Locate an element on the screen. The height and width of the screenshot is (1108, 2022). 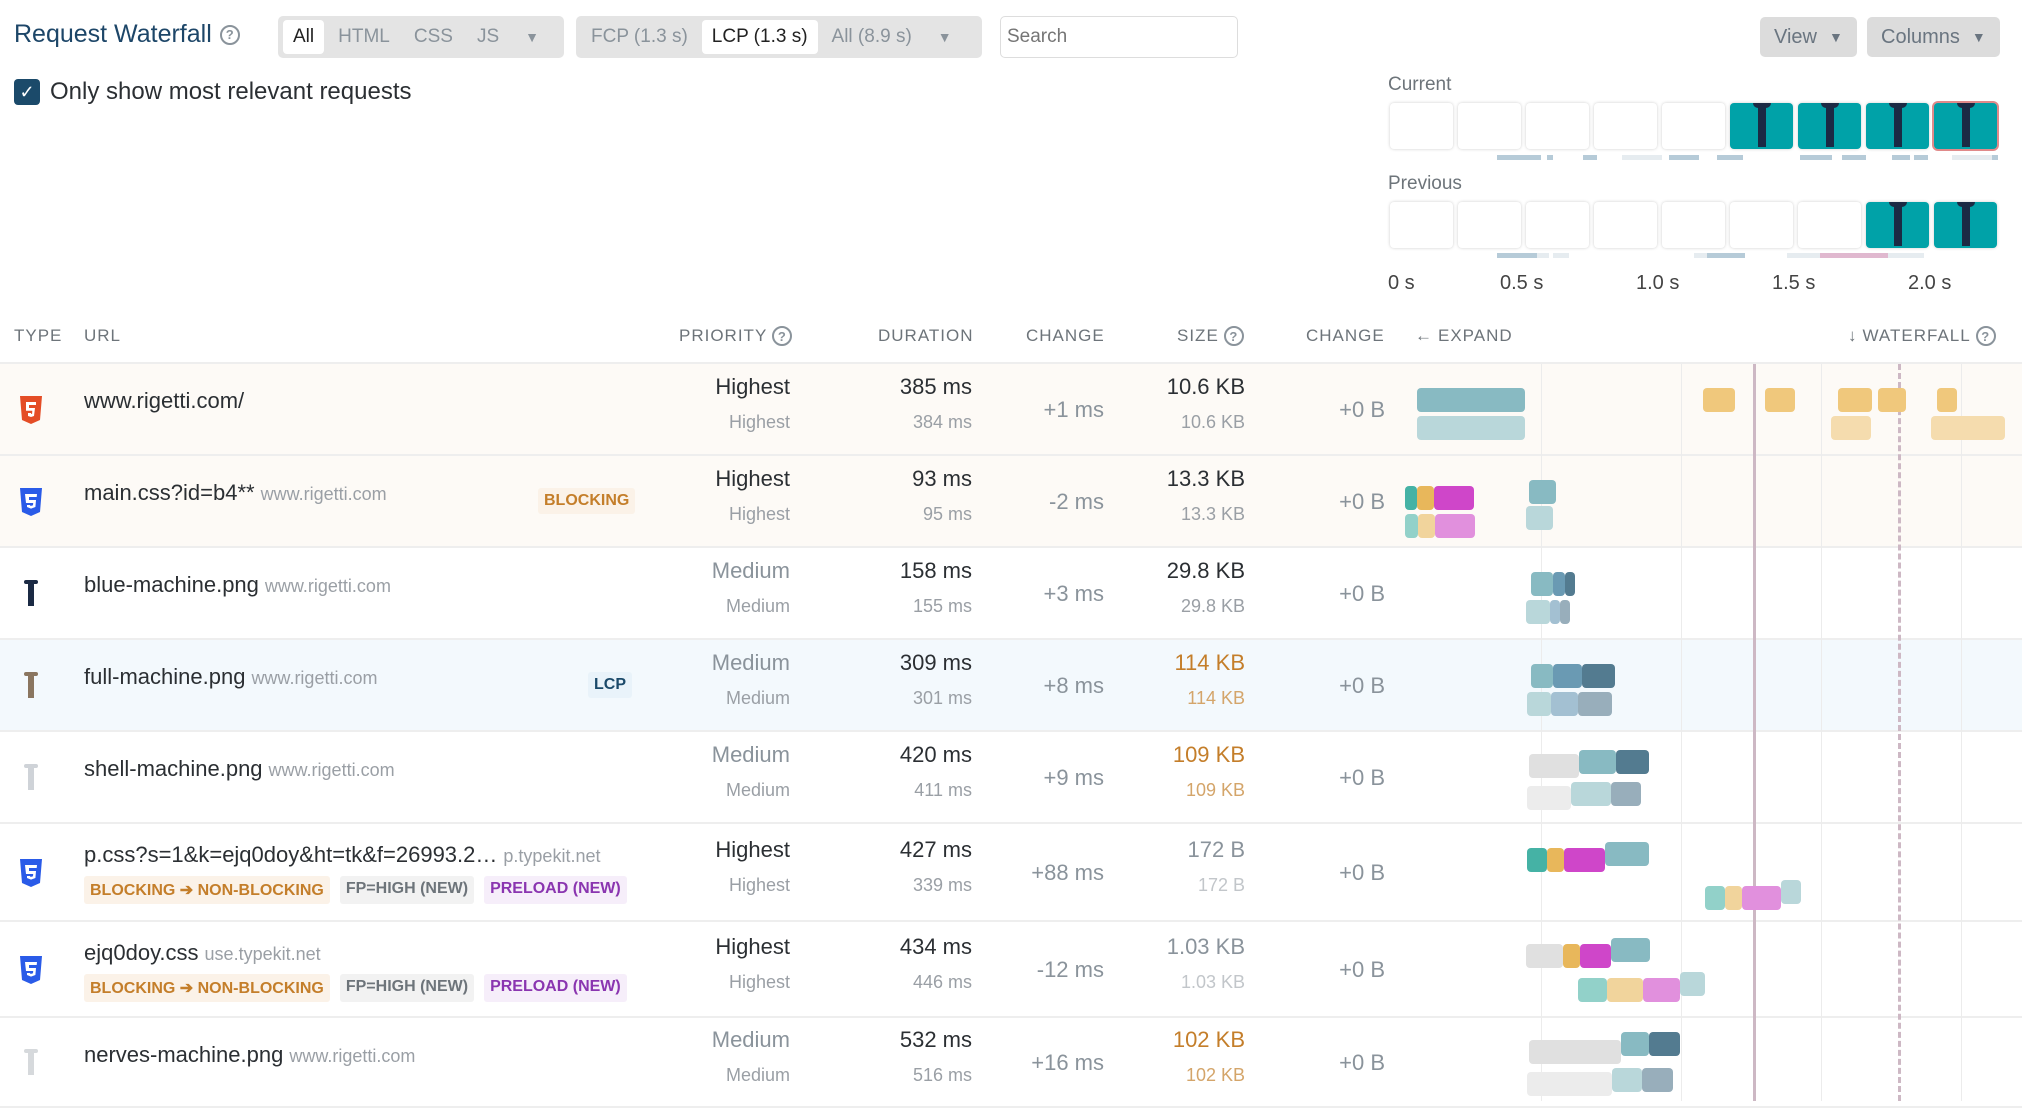
checkbox-checked-icon: ✓ is located at coordinates (27, 92).